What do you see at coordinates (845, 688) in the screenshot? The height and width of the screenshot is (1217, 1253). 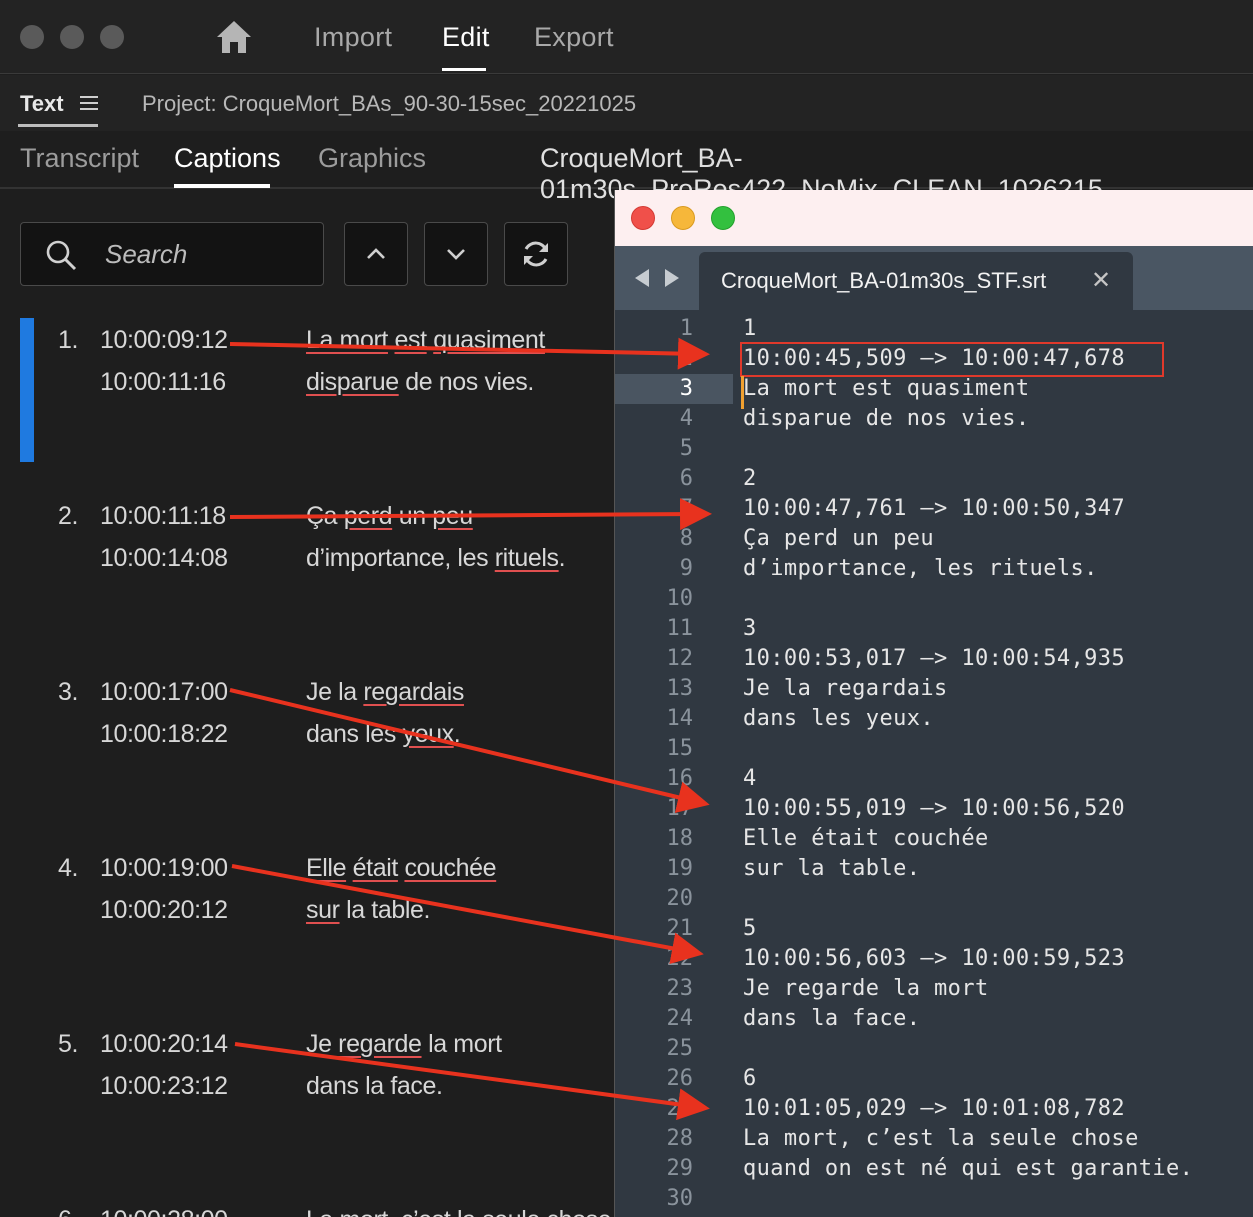 I see `code-line: Je la regardais` at bounding box center [845, 688].